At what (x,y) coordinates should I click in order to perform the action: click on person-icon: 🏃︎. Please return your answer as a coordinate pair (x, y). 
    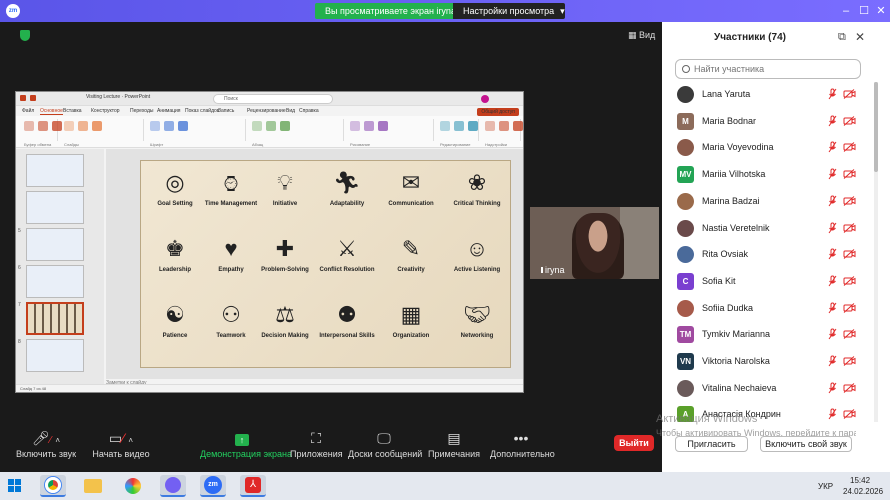
    Looking at the image, I should click on (347, 182).